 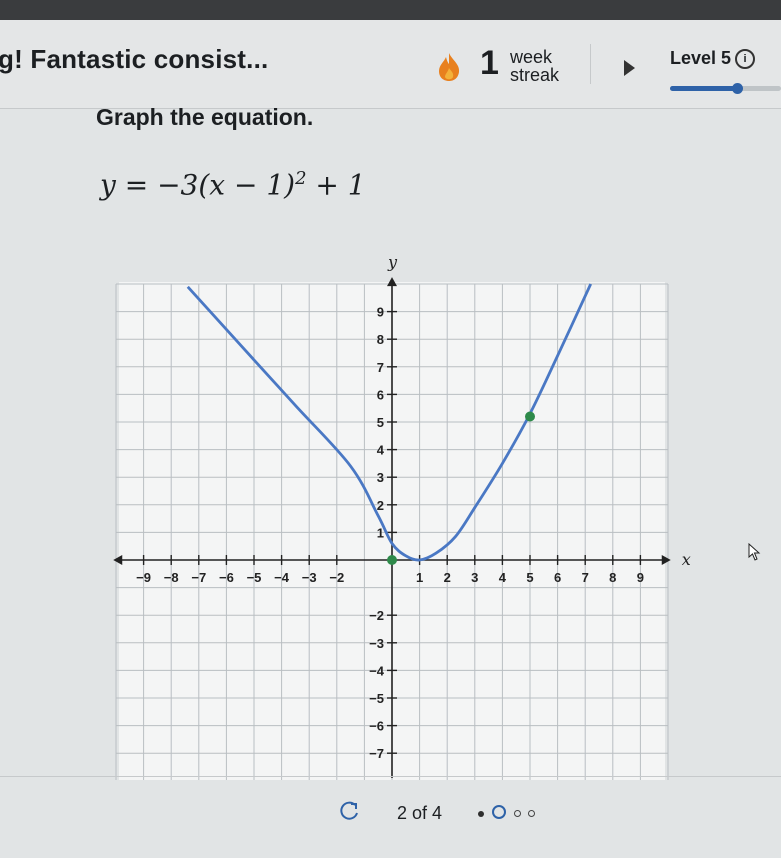 I want to click on x-tick-label: 6, so click(x=557, y=577).